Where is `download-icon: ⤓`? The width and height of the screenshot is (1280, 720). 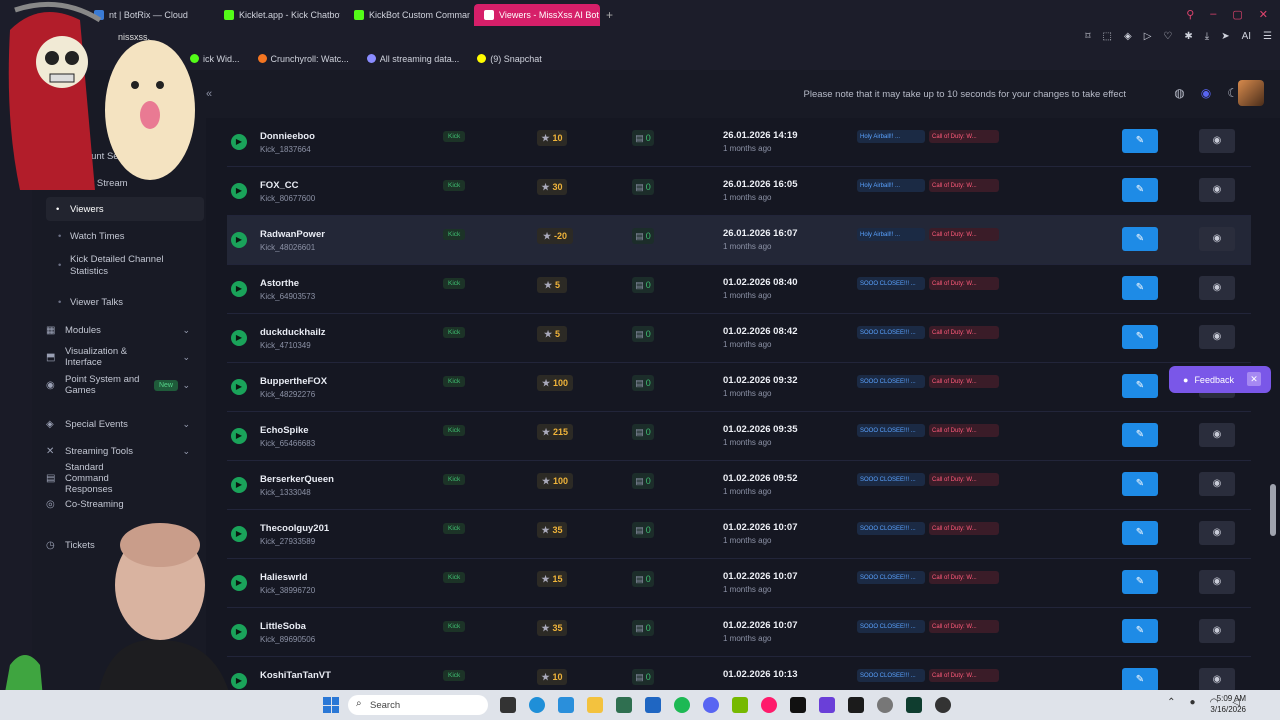 download-icon: ⤓ is located at coordinates (1207, 36).